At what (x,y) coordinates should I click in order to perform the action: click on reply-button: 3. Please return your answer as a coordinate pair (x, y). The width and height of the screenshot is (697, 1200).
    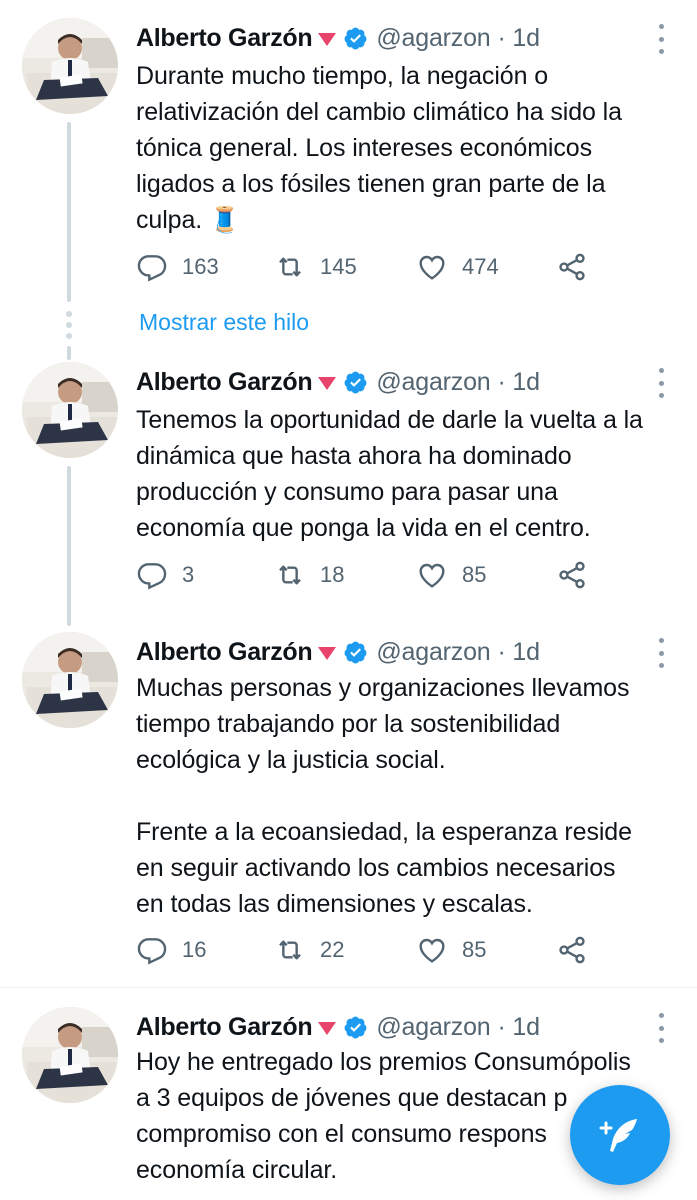
    Looking at the image, I should click on (165, 575).